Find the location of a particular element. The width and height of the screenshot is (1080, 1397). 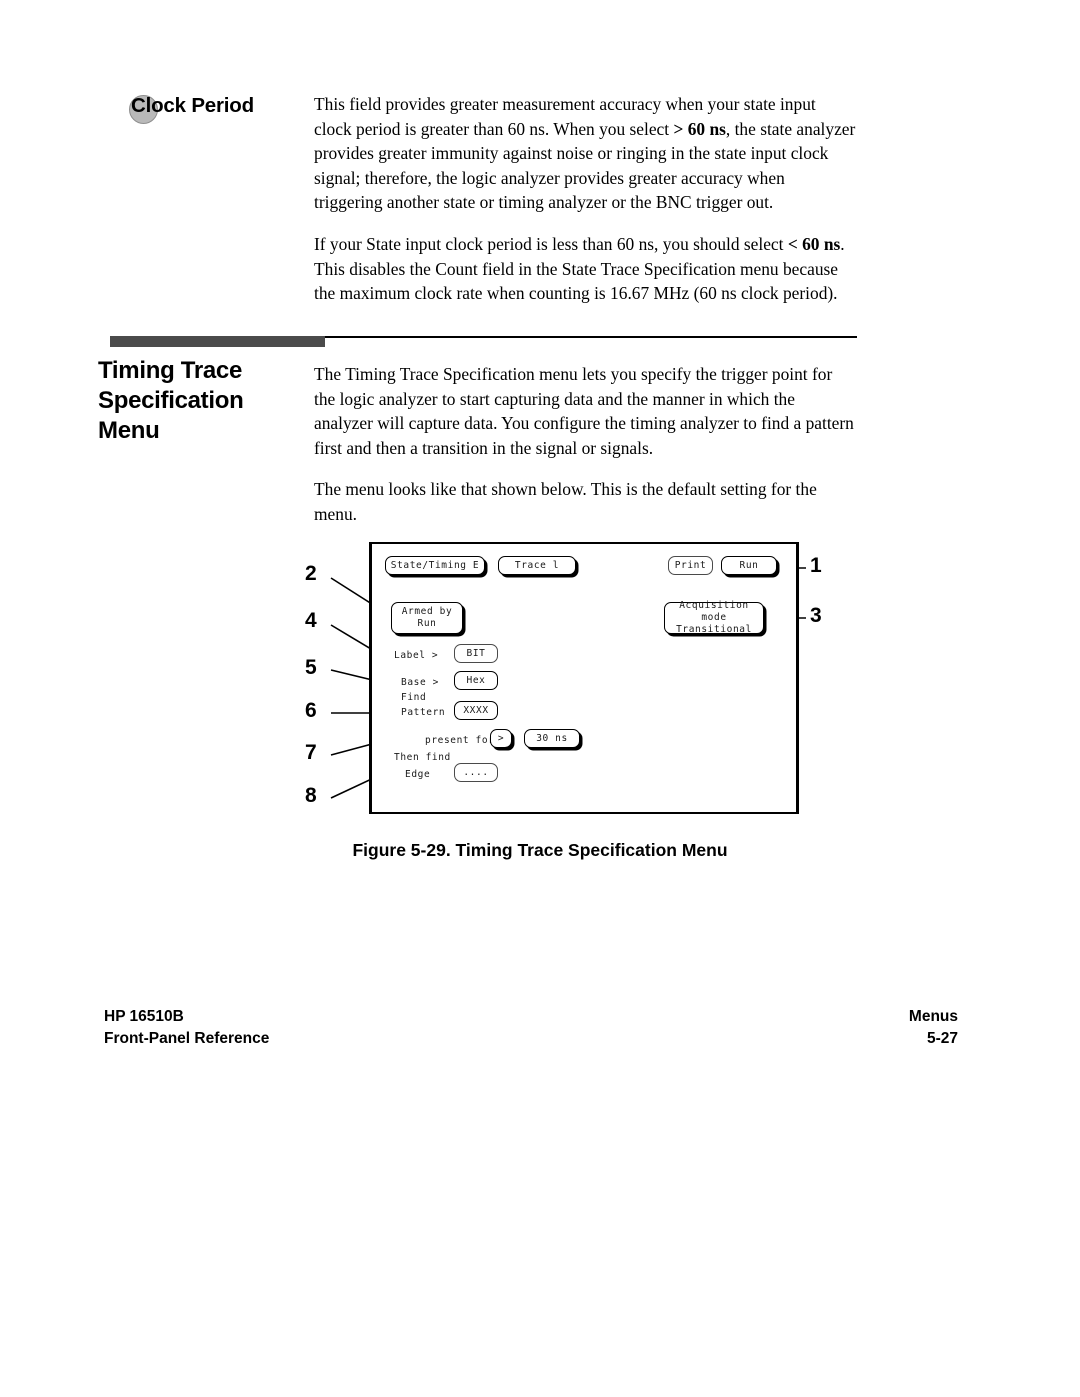

section-heading: Timing Trace Specification Menu is located at coordinates (171, 400).